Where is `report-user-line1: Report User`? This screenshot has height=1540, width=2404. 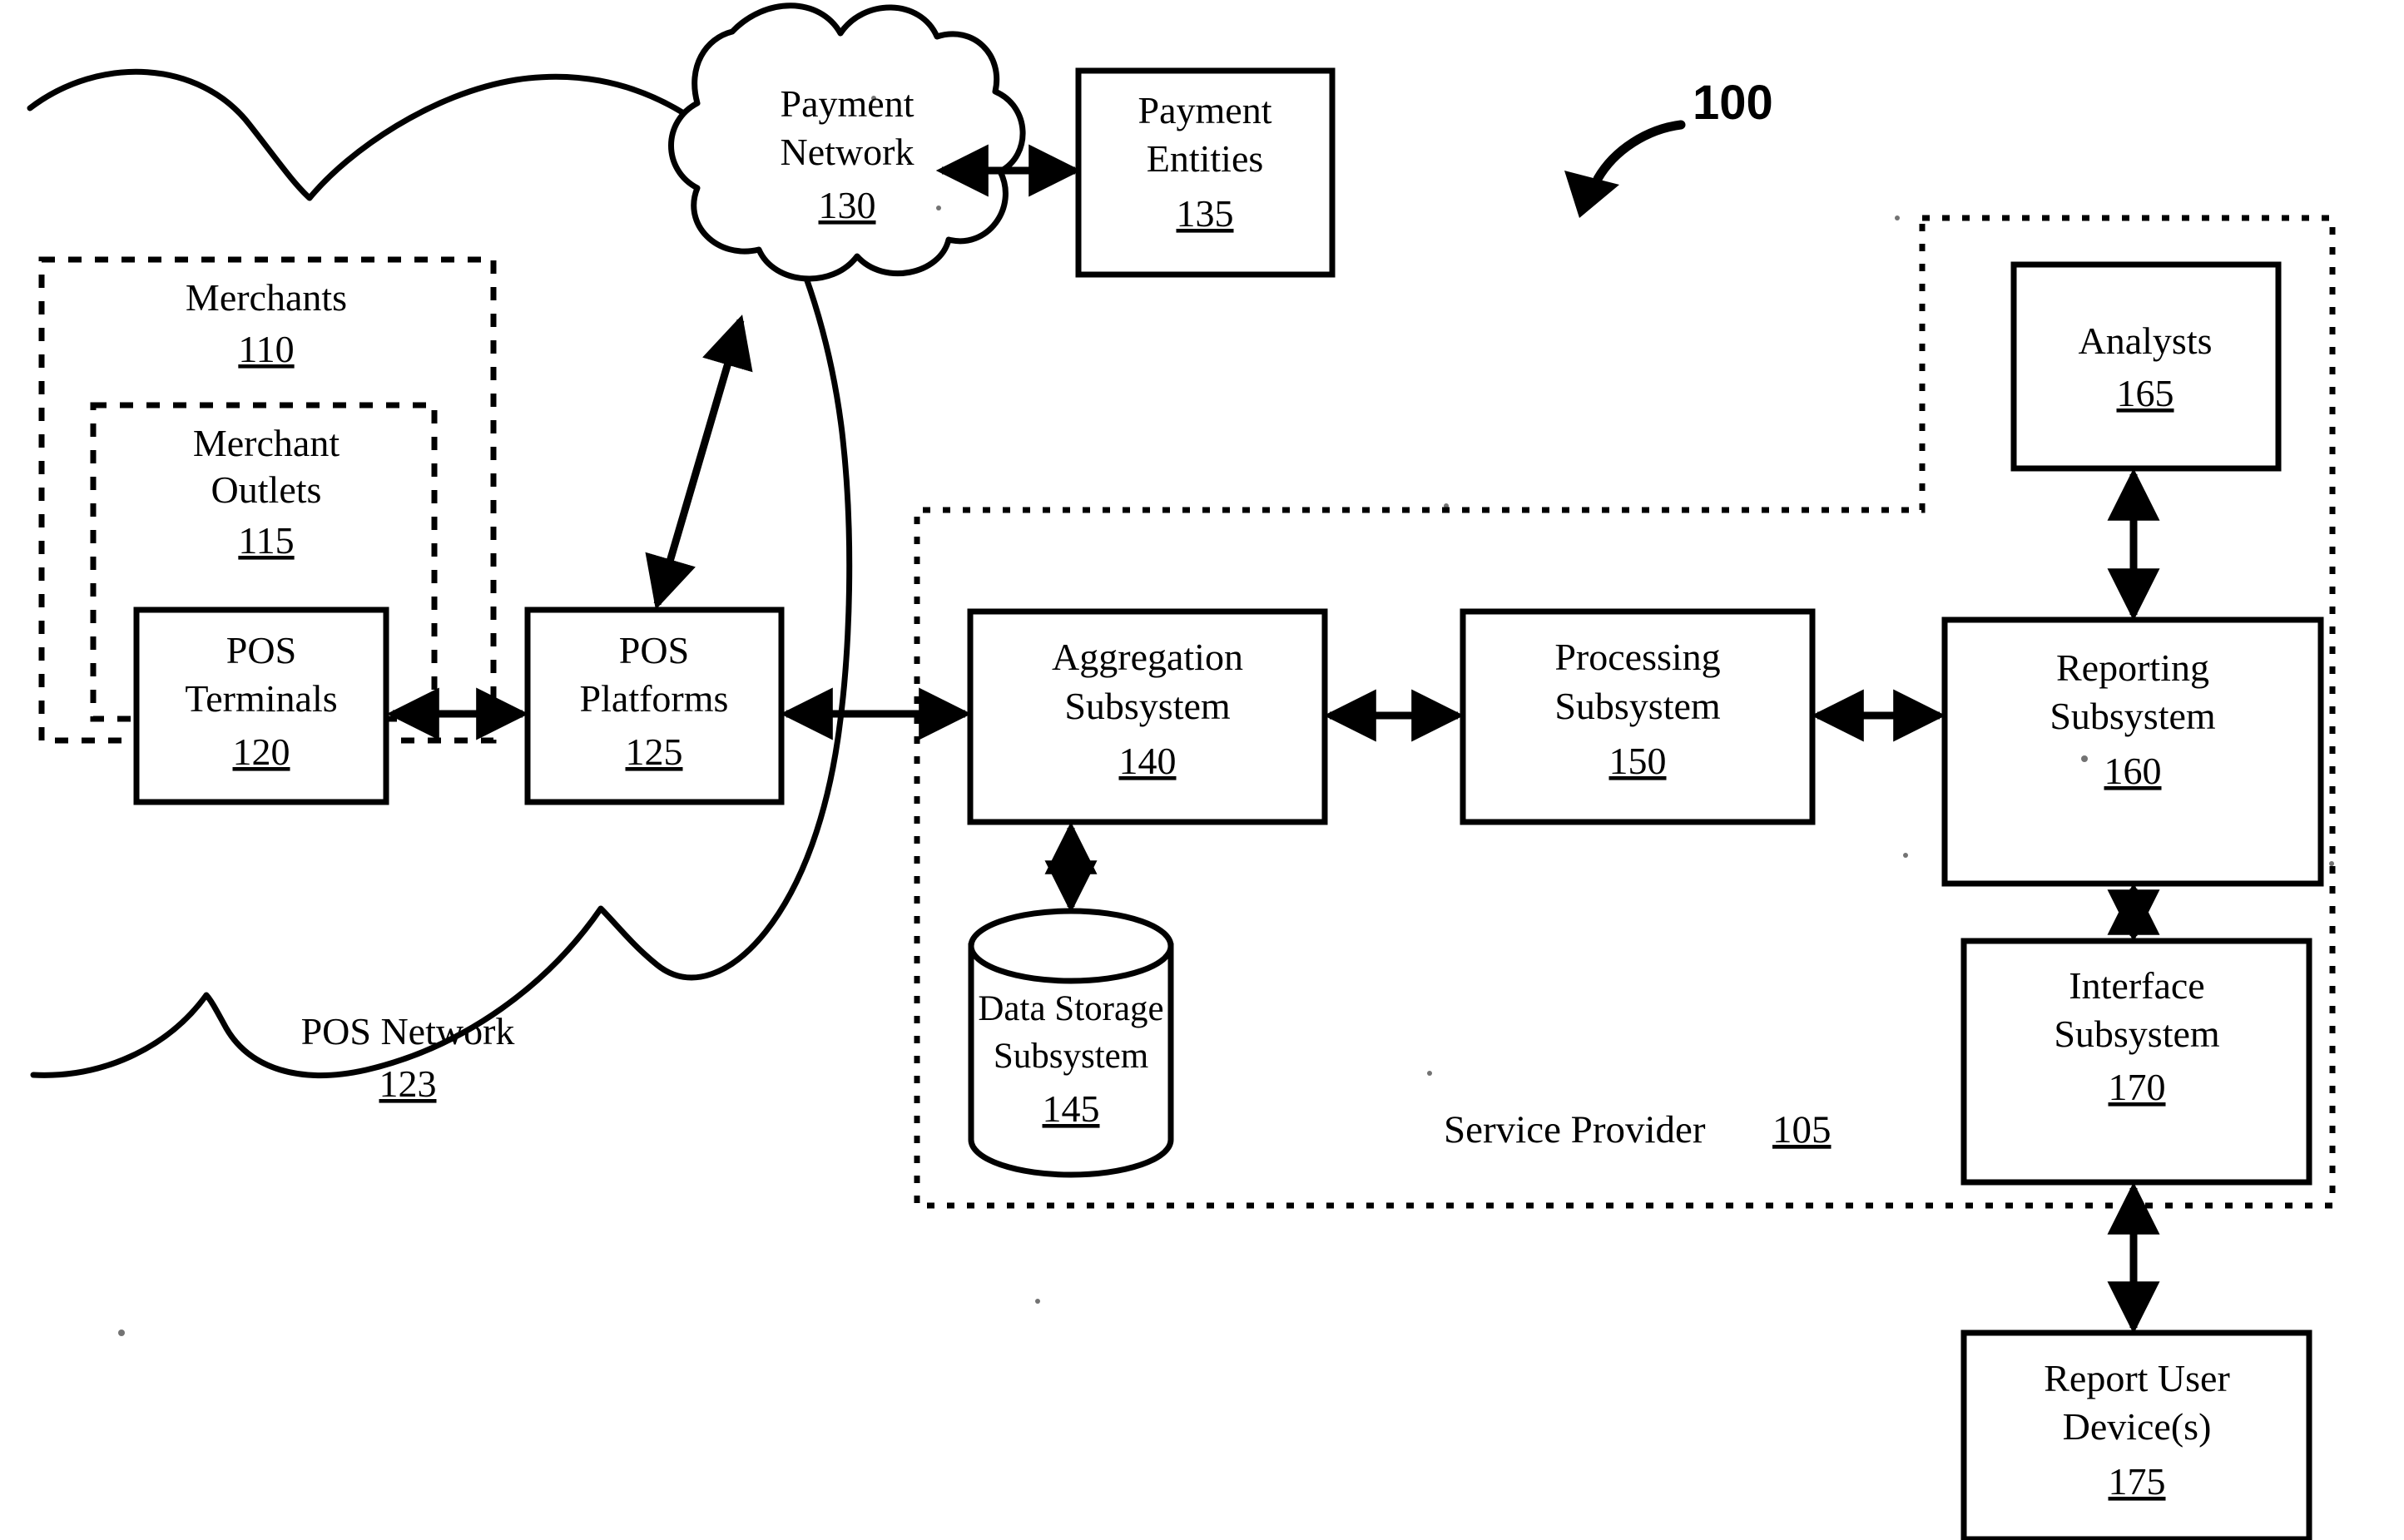 report-user-line1: Report User is located at coordinates (2137, 1378).